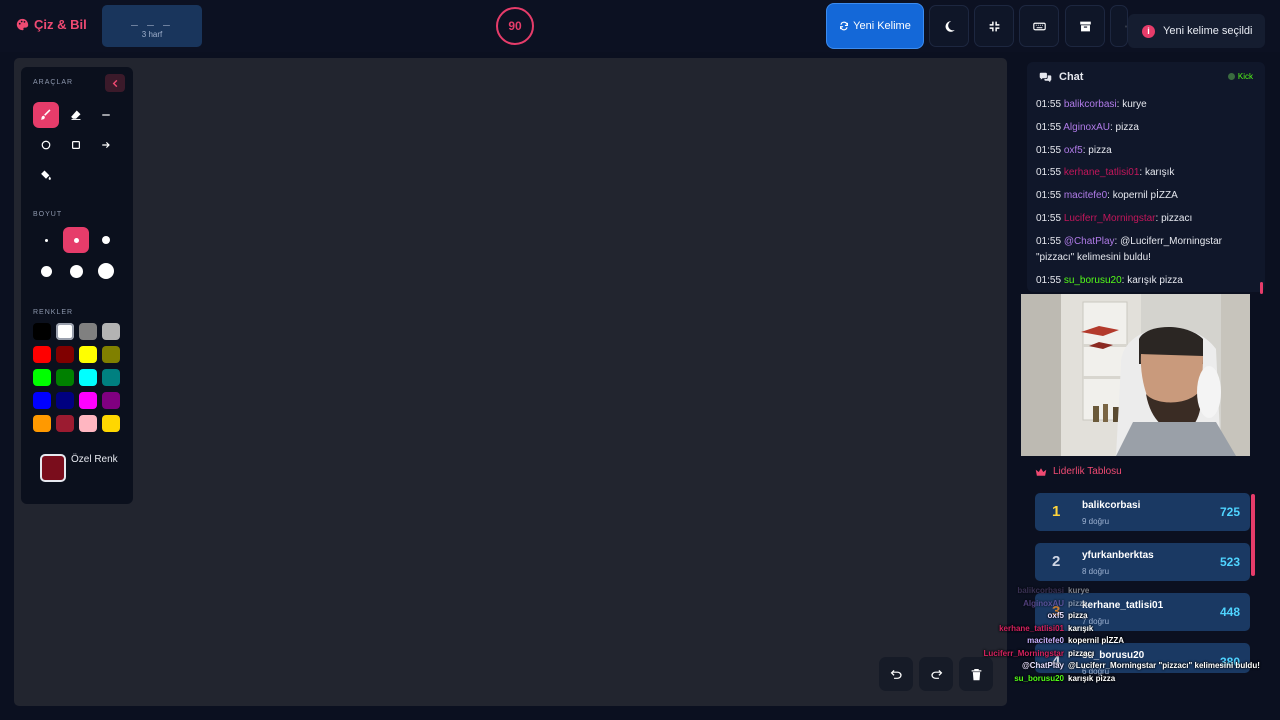 The image size is (1280, 720). What do you see at coordinates (1110, 218) in the screenshot?
I see `chat-username: Luciferr_Morningstar` at bounding box center [1110, 218].